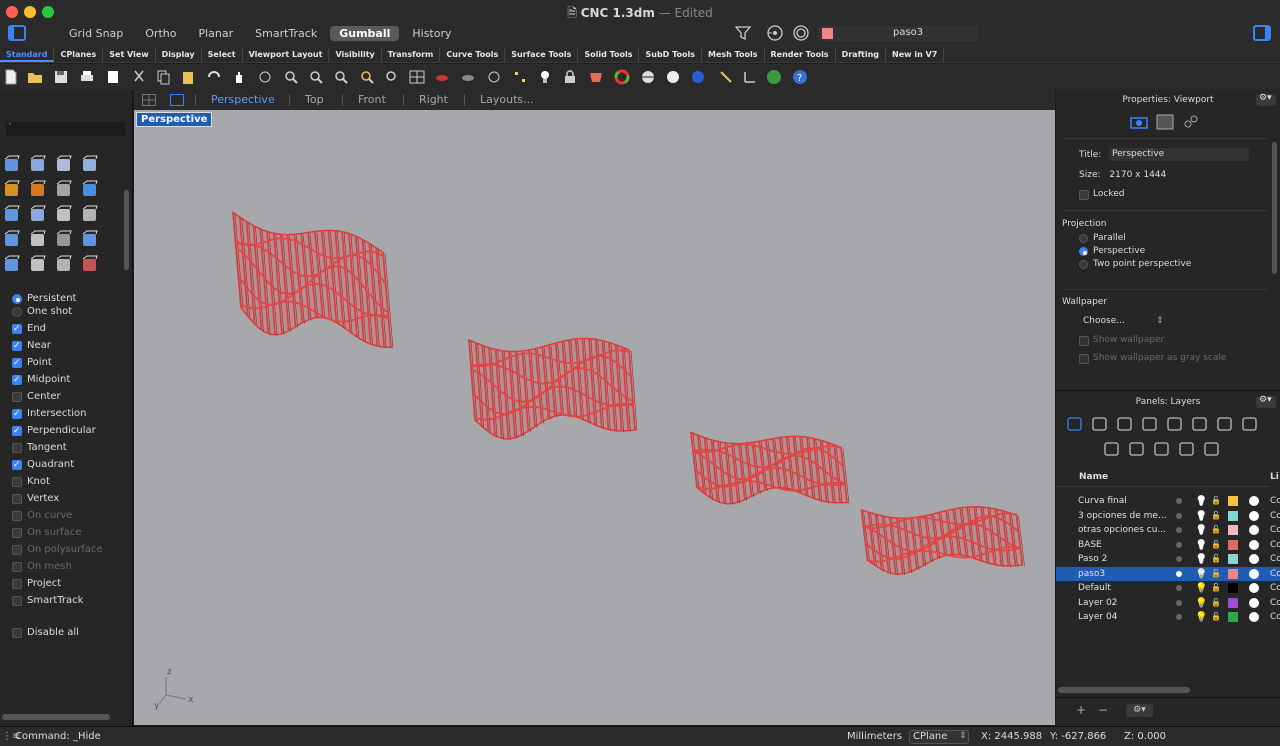  Describe the element at coordinates (96, 33) in the screenshot. I see `mode-grid-snap-button: Grid Snap` at that location.